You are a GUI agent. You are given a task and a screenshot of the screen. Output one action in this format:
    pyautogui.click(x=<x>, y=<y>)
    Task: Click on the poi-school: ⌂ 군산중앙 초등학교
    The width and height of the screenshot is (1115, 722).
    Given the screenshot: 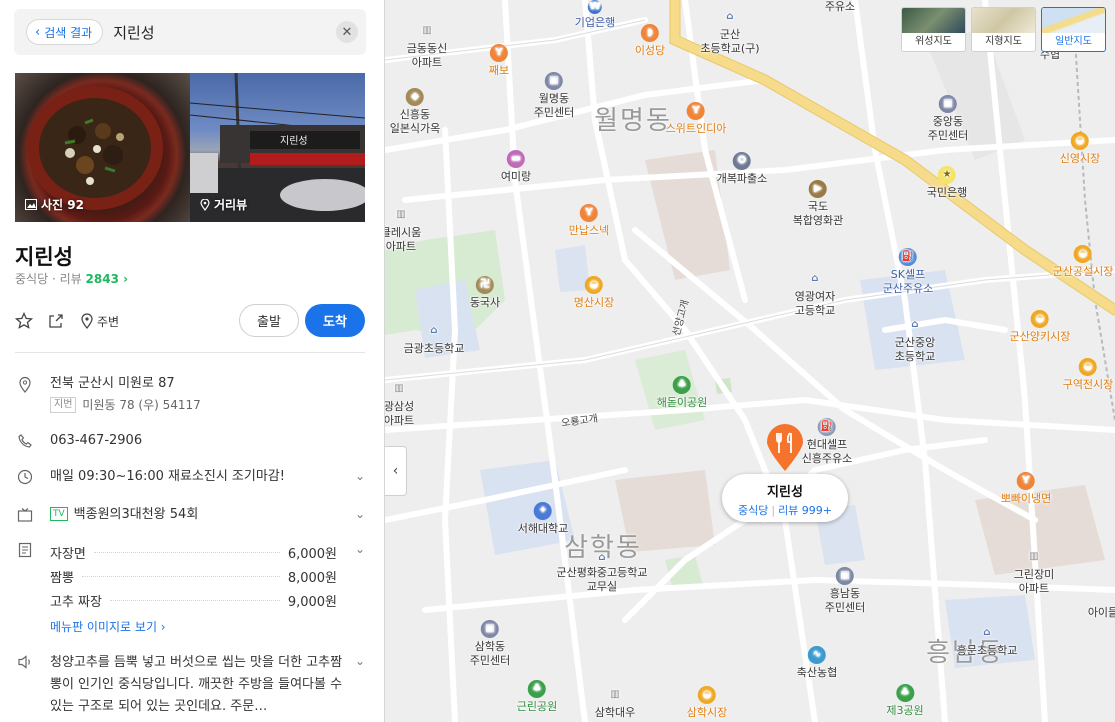 What is the action you would take?
    pyautogui.click(x=915, y=340)
    